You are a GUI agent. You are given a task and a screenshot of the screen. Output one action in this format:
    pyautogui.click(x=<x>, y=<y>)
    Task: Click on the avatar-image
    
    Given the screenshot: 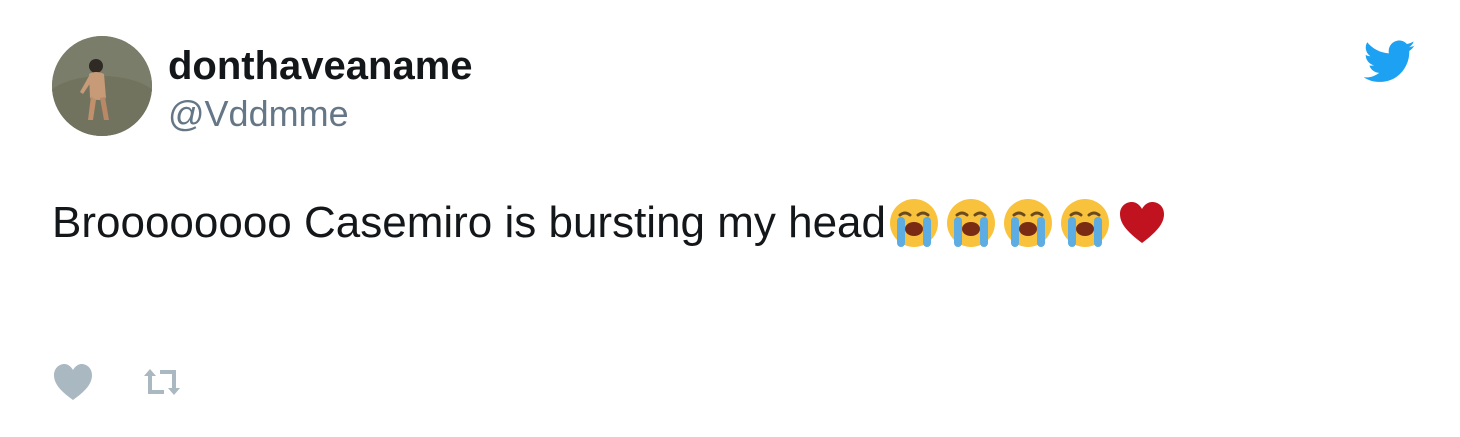 What is the action you would take?
    pyautogui.click(x=102, y=86)
    